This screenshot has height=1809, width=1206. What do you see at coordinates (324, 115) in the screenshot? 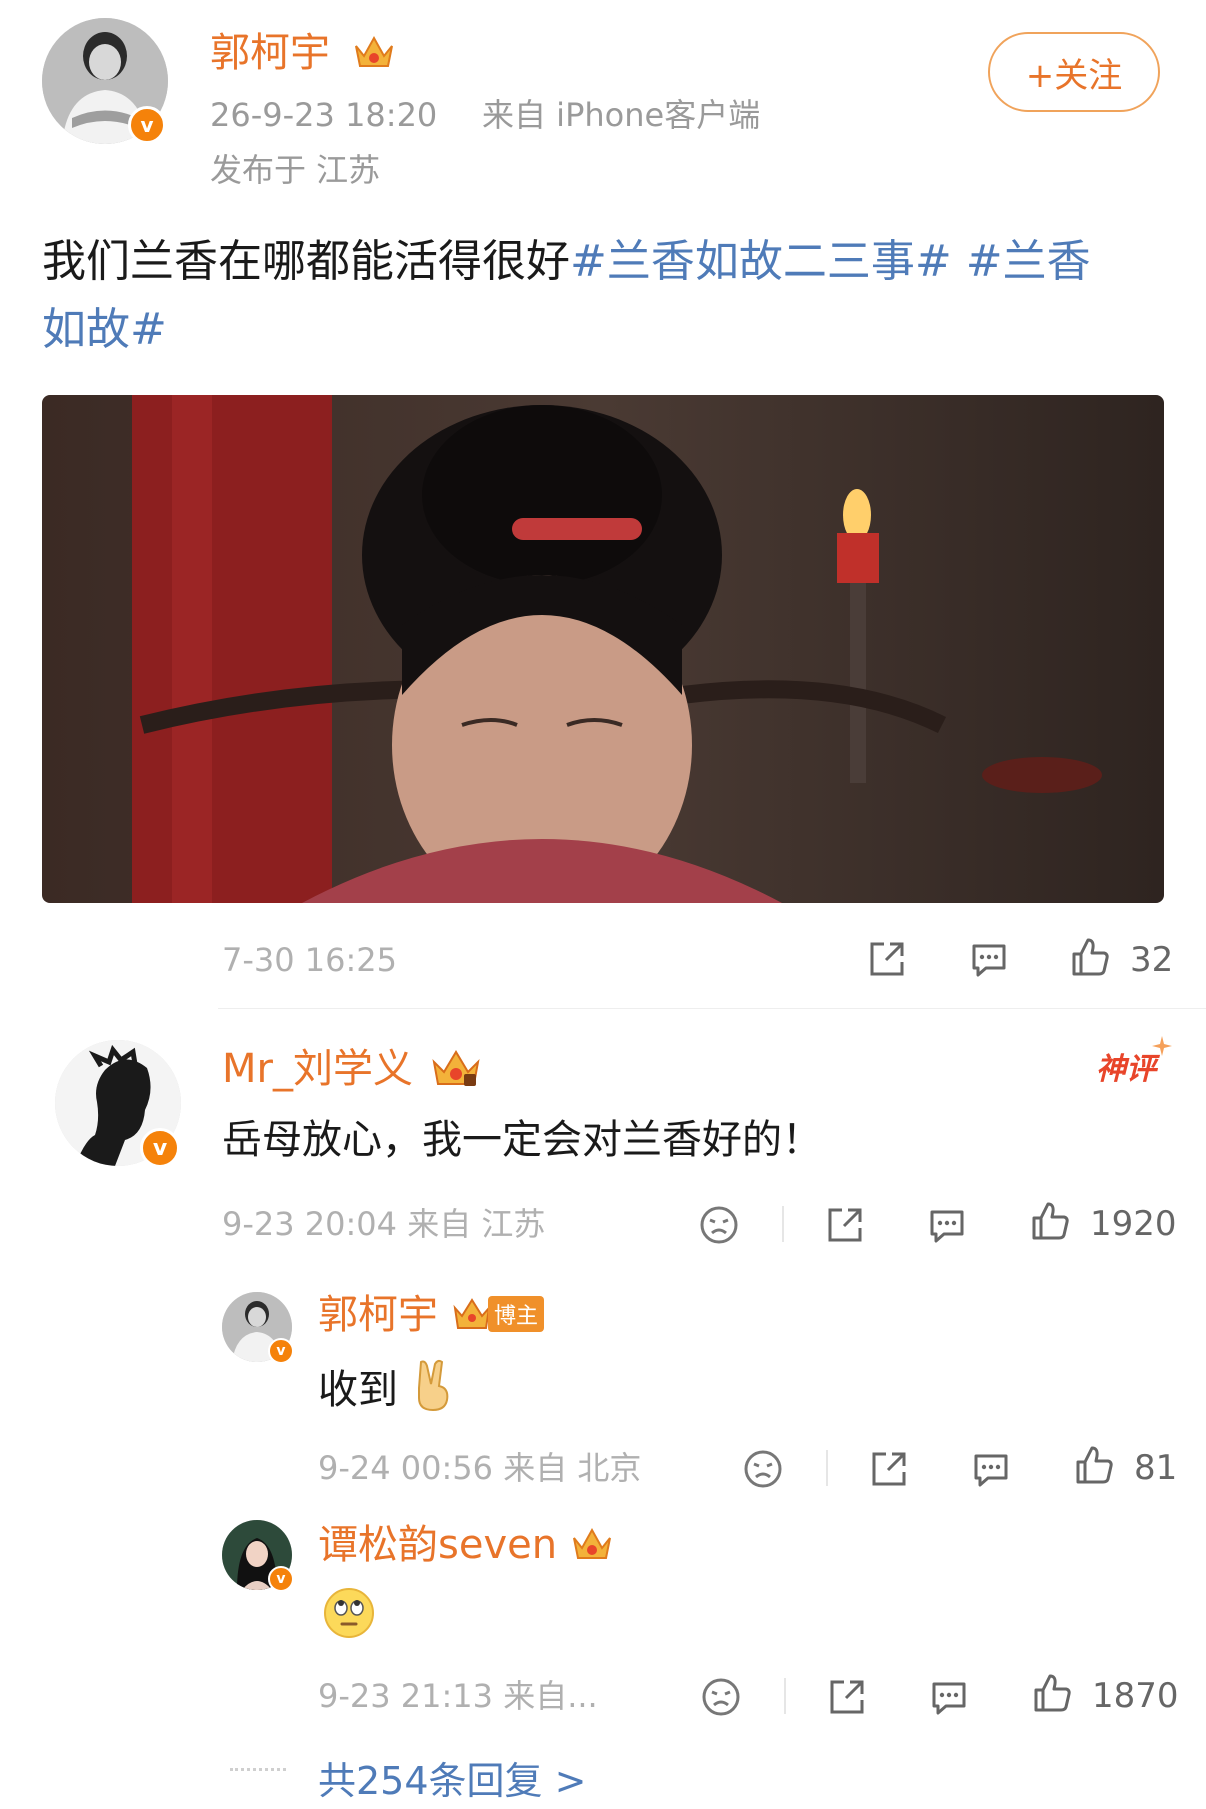
I see `post-time: 26-9-23 18:20` at bounding box center [324, 115].